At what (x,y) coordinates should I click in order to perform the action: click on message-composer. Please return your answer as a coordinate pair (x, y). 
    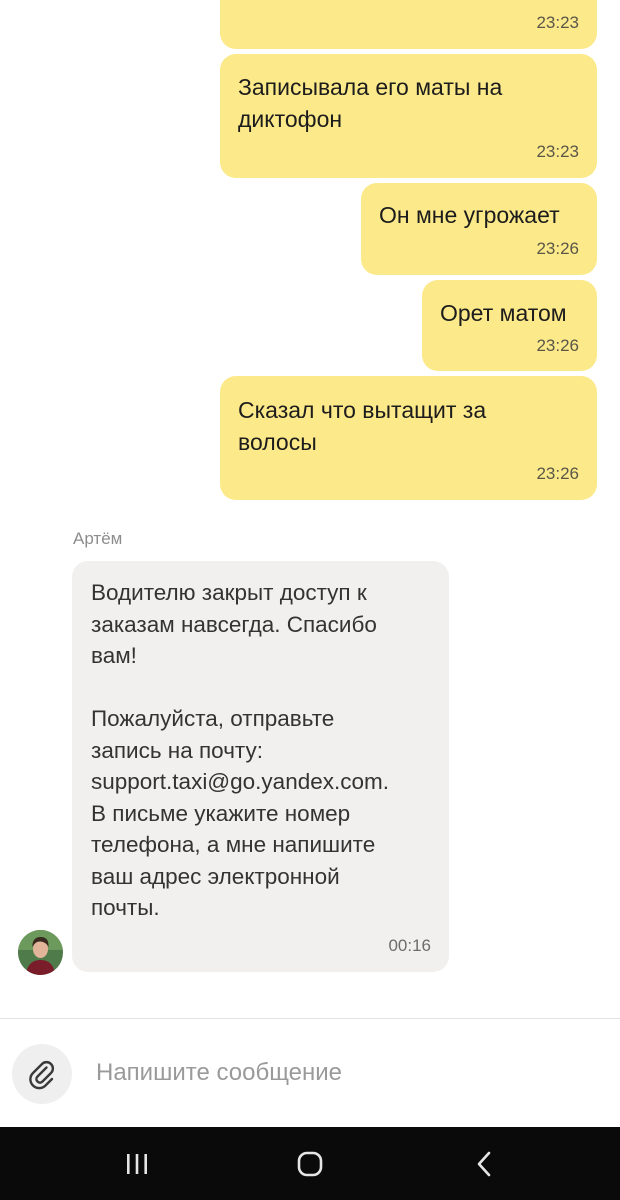
    Looking at the image, I should click on (310, 1072).